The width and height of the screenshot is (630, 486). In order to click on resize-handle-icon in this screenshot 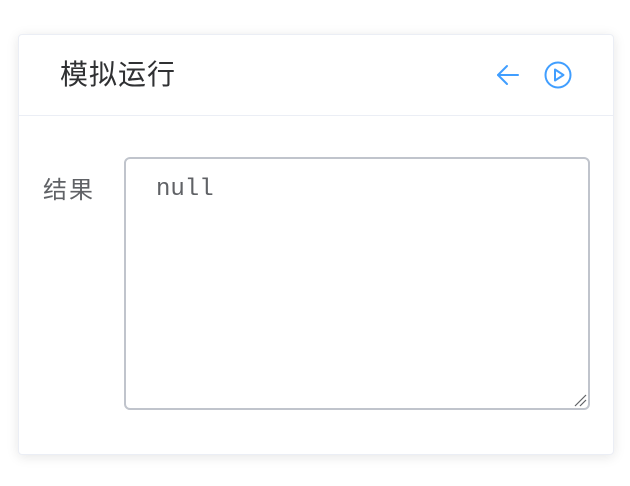, I will do `click(579, 399)`.